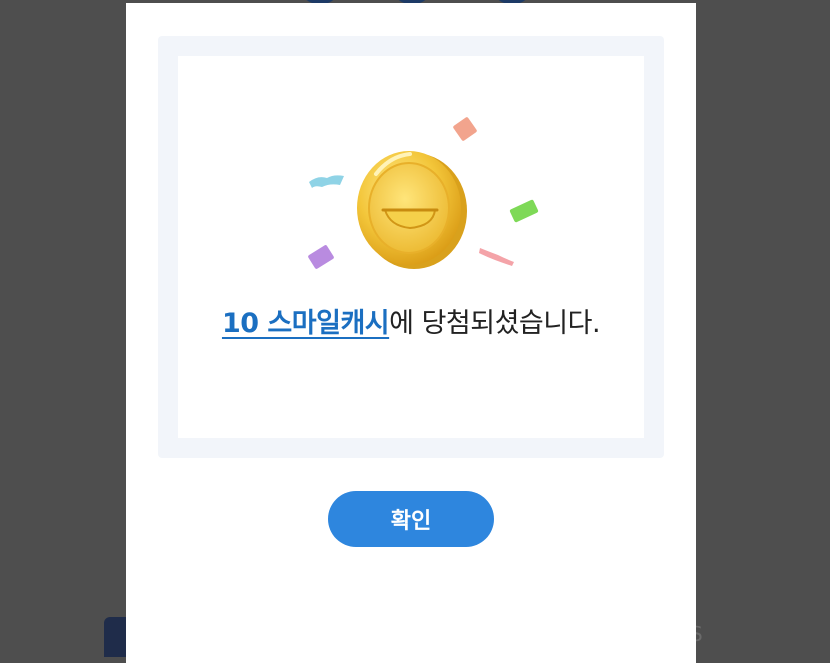 The image size is (830, 663). Describe the element at coordinates (495, 323) in the screenshot. I see `prize-message-suffix: 에 당첨되셨습니다.` at that location.